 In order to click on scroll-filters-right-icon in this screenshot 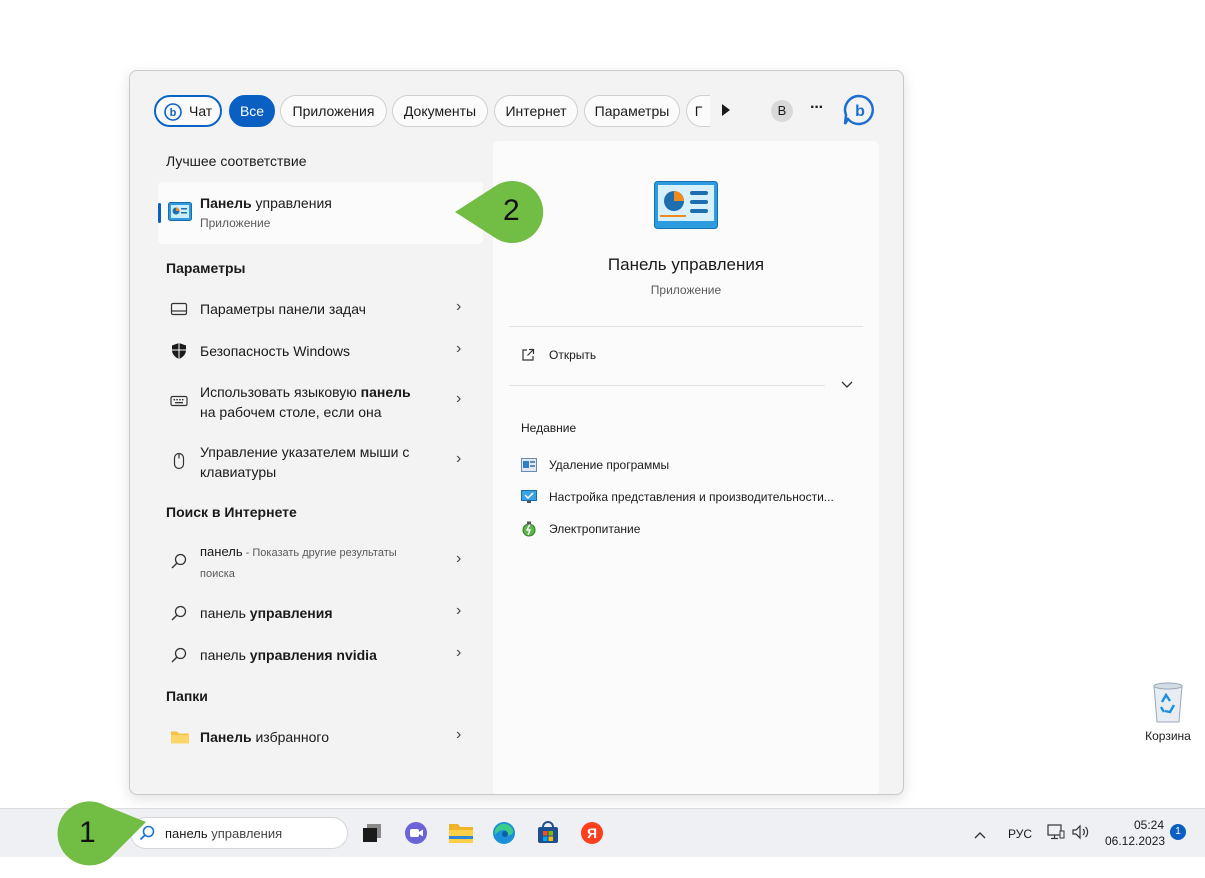, I will do `click(726, 112)`.